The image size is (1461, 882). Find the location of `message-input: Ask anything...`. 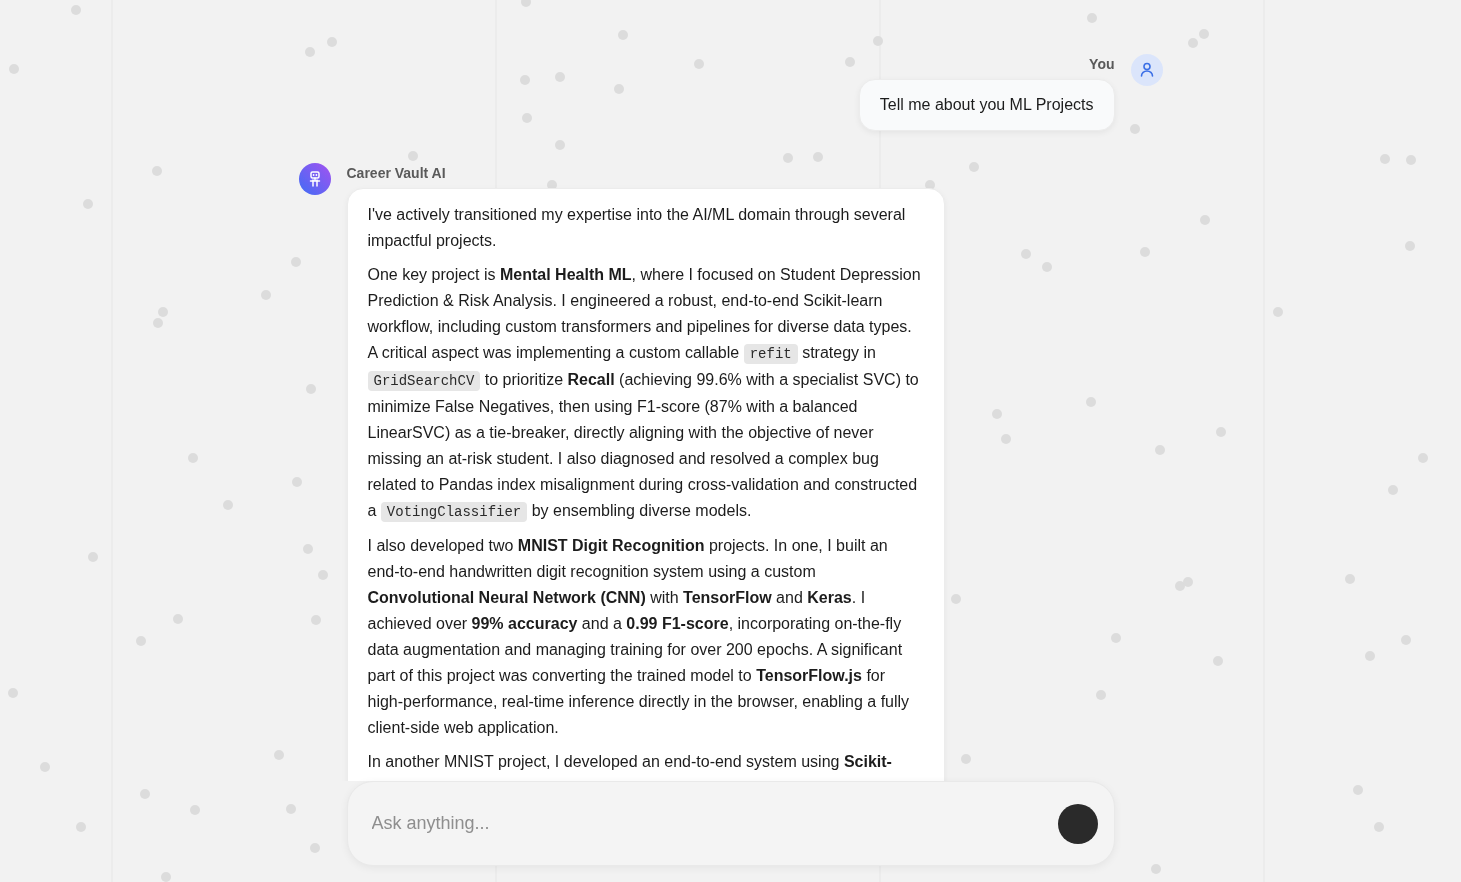

message-input: Ask anything... is located at coordinates (706, 823).